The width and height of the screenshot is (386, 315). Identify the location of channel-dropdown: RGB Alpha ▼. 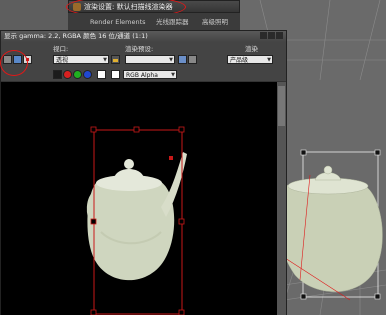
(150, 74).